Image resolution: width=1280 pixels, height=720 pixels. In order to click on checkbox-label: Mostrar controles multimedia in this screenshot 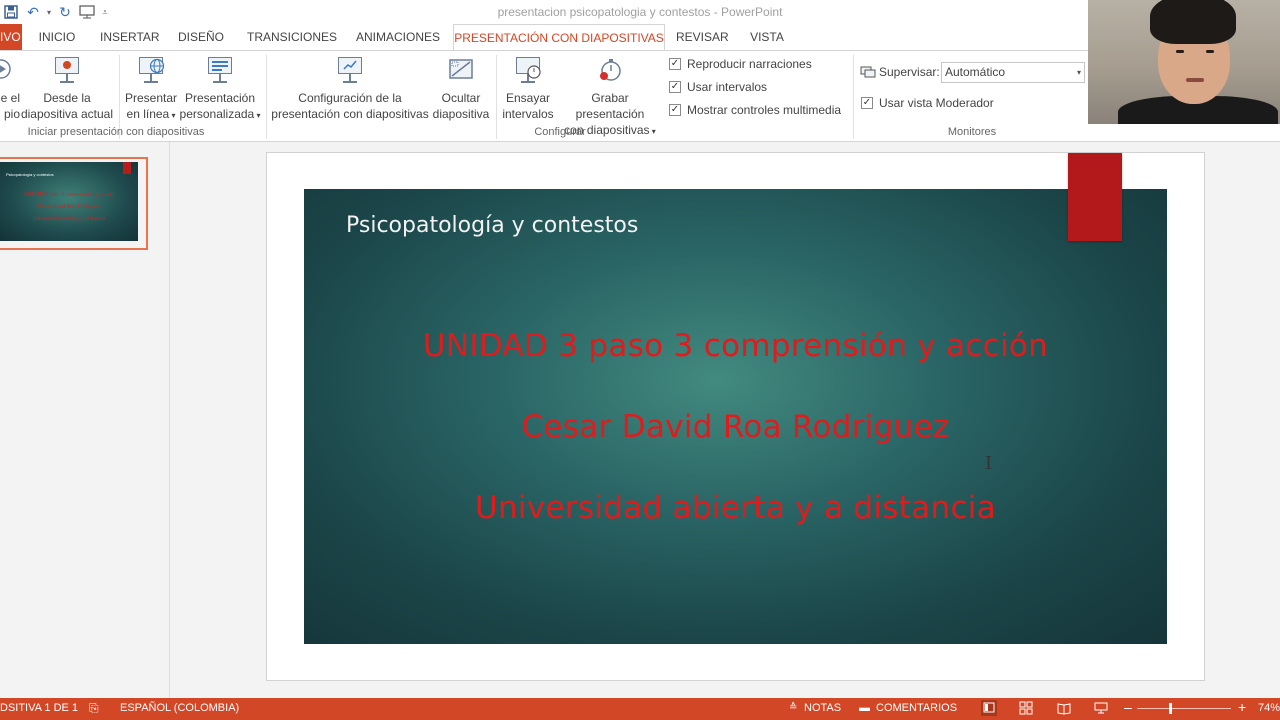, I will do `click(764, 110)`.